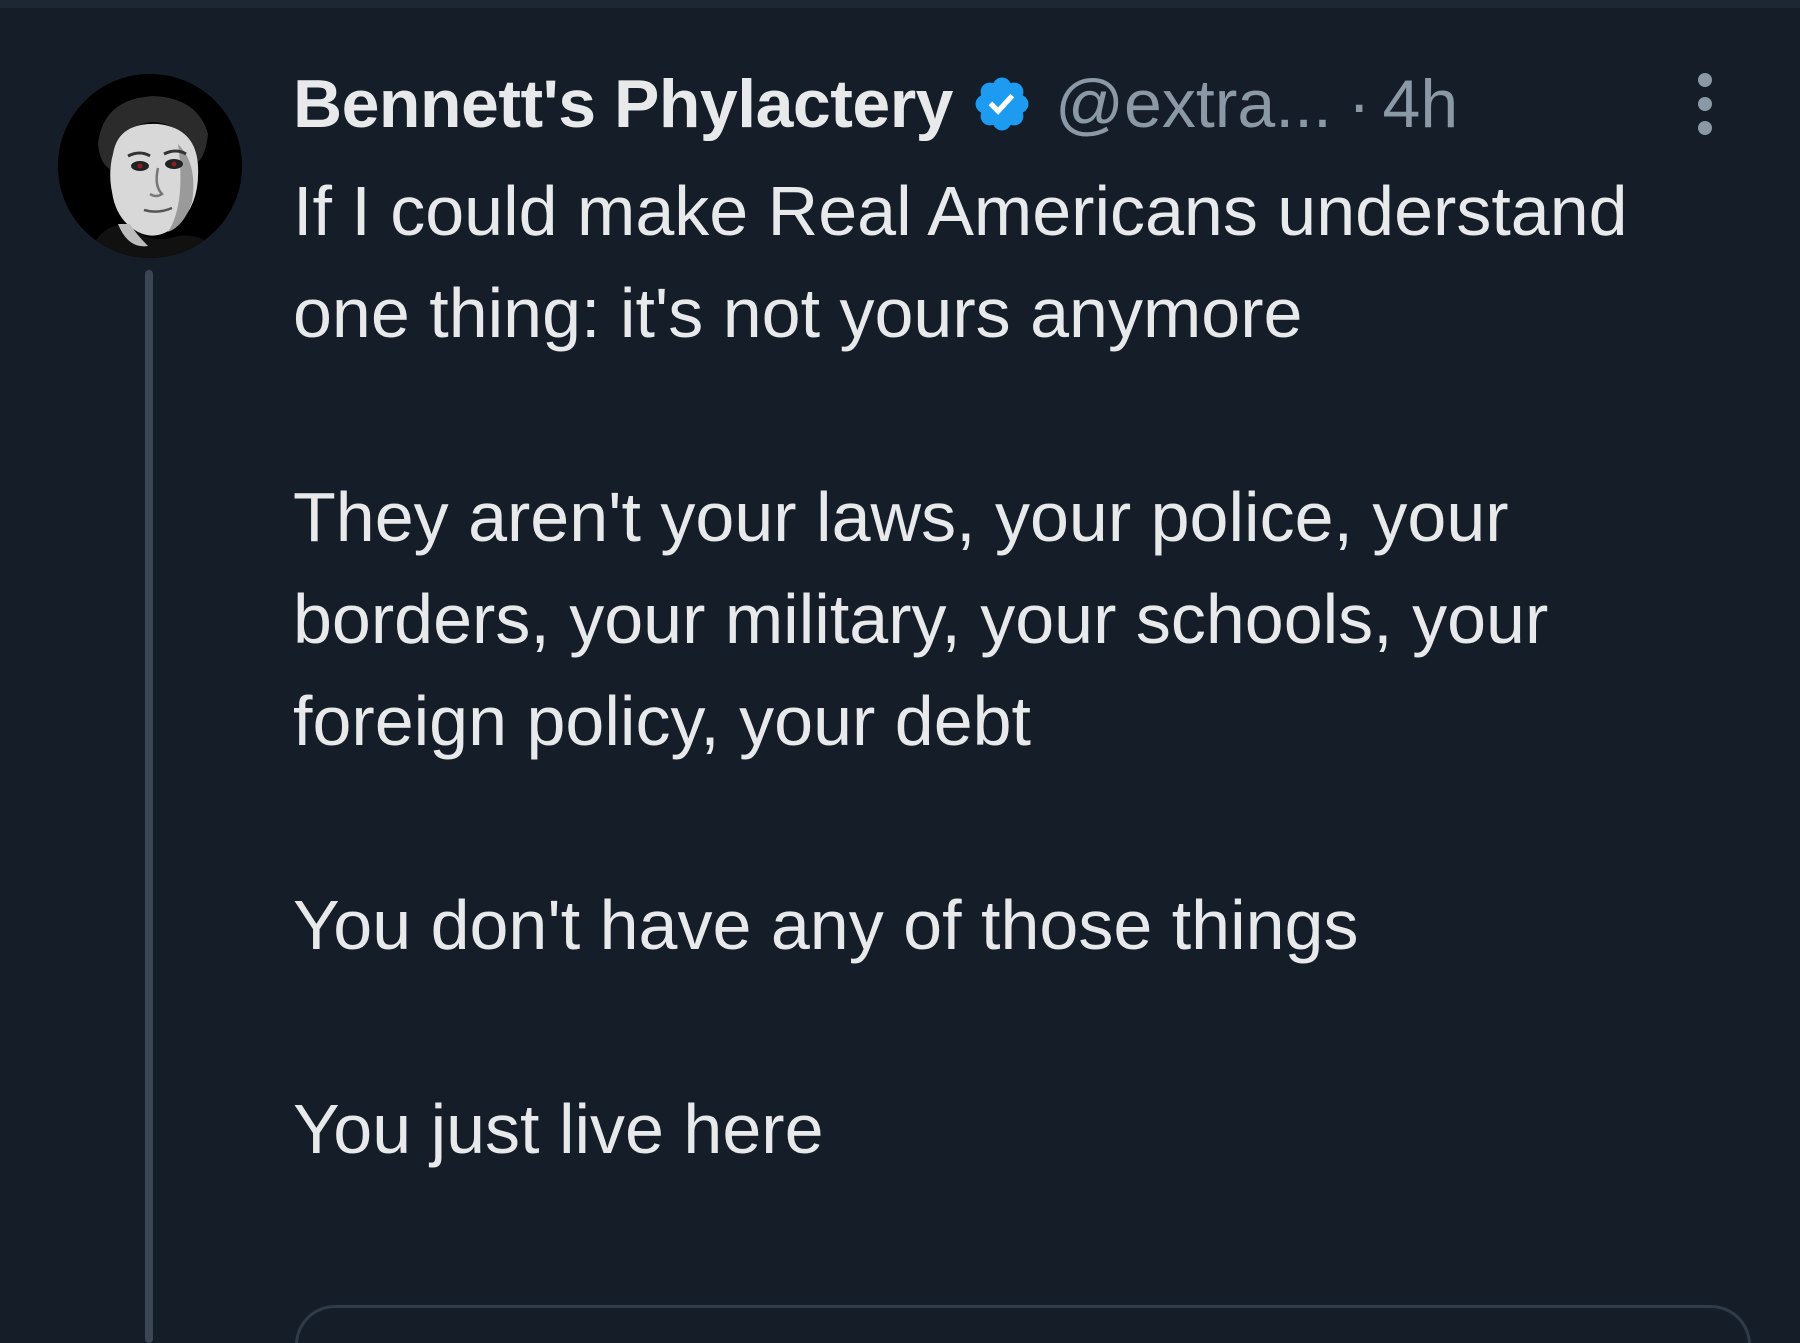  I want to click on thread-connector-line, so click(149, 806).